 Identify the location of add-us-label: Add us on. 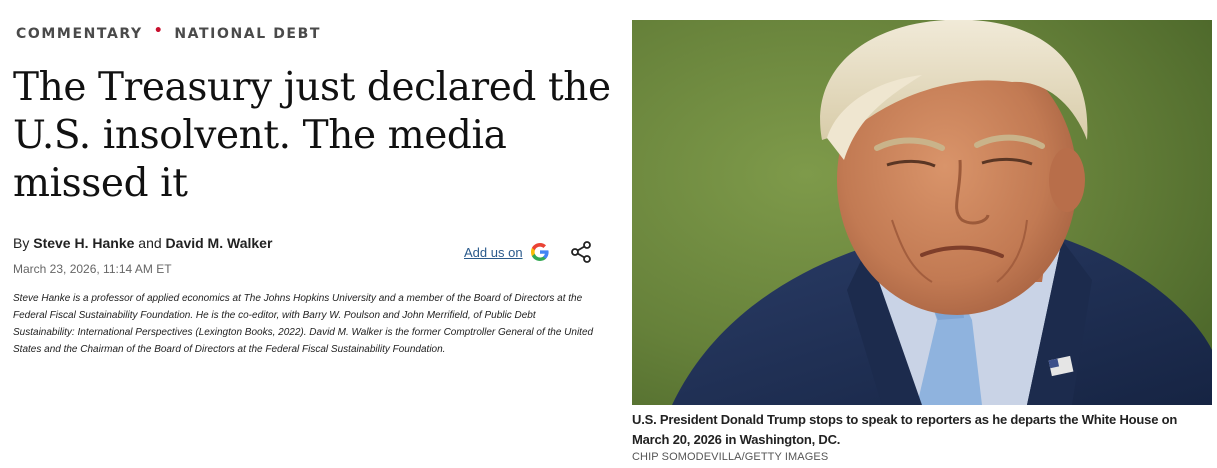
(493, 252).